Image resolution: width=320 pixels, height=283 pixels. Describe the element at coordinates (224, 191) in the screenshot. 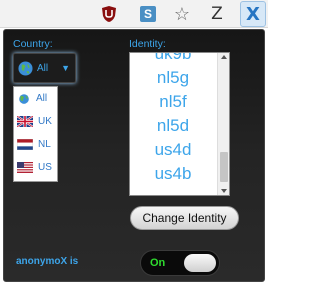

I see `scroll-down-arrow-icon` at that location.